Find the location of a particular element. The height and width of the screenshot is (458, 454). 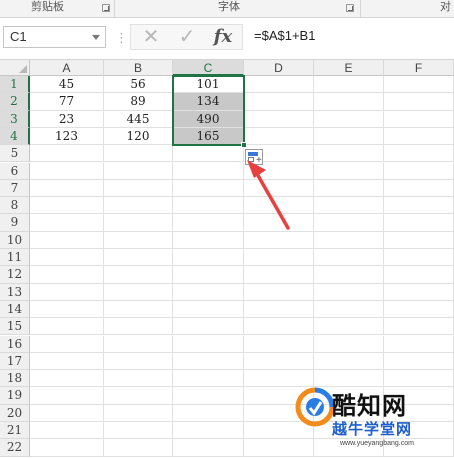

cell-b3: 445 is located at coordinates (138, 119).